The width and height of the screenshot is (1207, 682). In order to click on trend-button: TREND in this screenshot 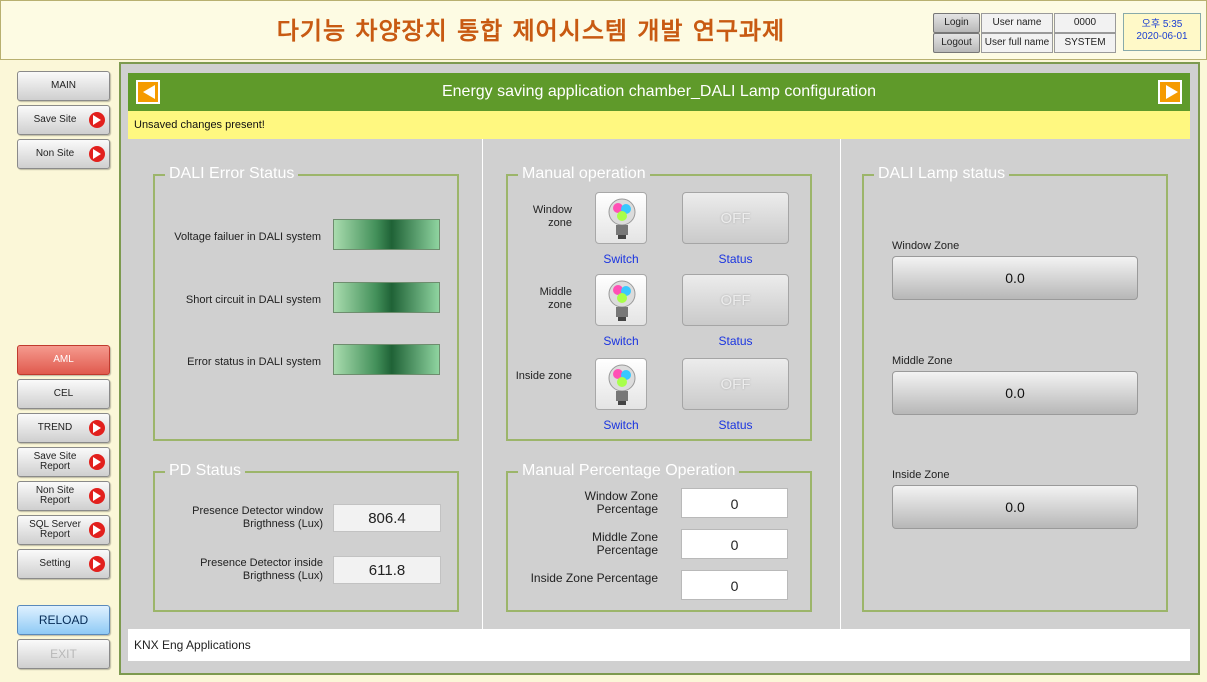, I will do `click(63, 428)`.